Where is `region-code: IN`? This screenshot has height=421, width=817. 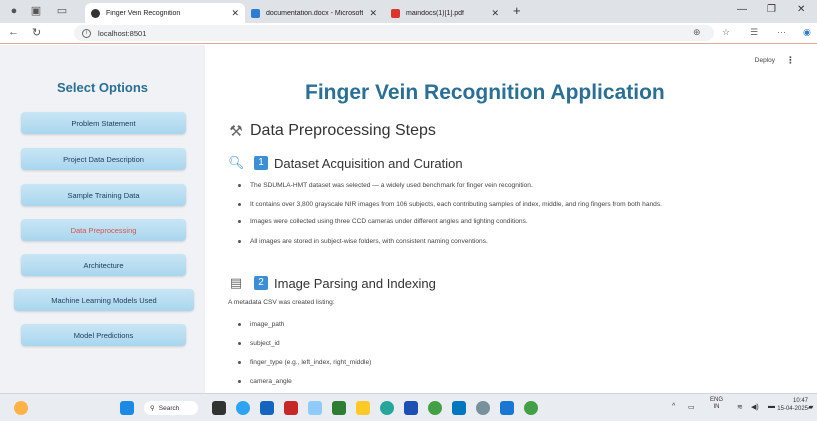 region-code: IN is located at coordinates (716, 407).